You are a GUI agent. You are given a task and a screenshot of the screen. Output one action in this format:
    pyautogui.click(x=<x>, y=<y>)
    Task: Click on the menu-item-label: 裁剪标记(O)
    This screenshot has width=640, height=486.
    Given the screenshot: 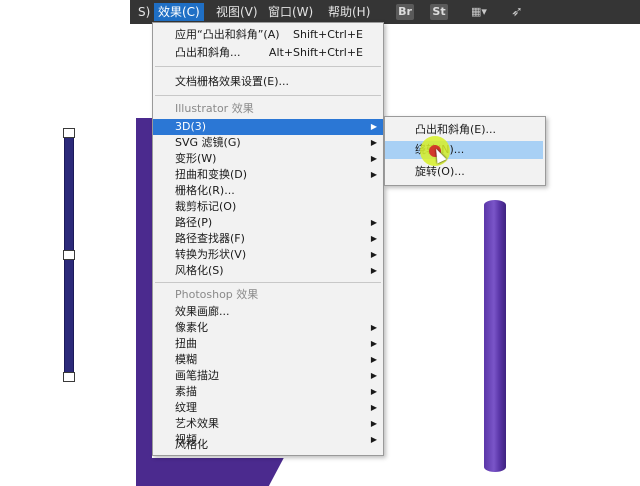 What is the action you would take?
    pyautogui.click(x=206, y=206)
    